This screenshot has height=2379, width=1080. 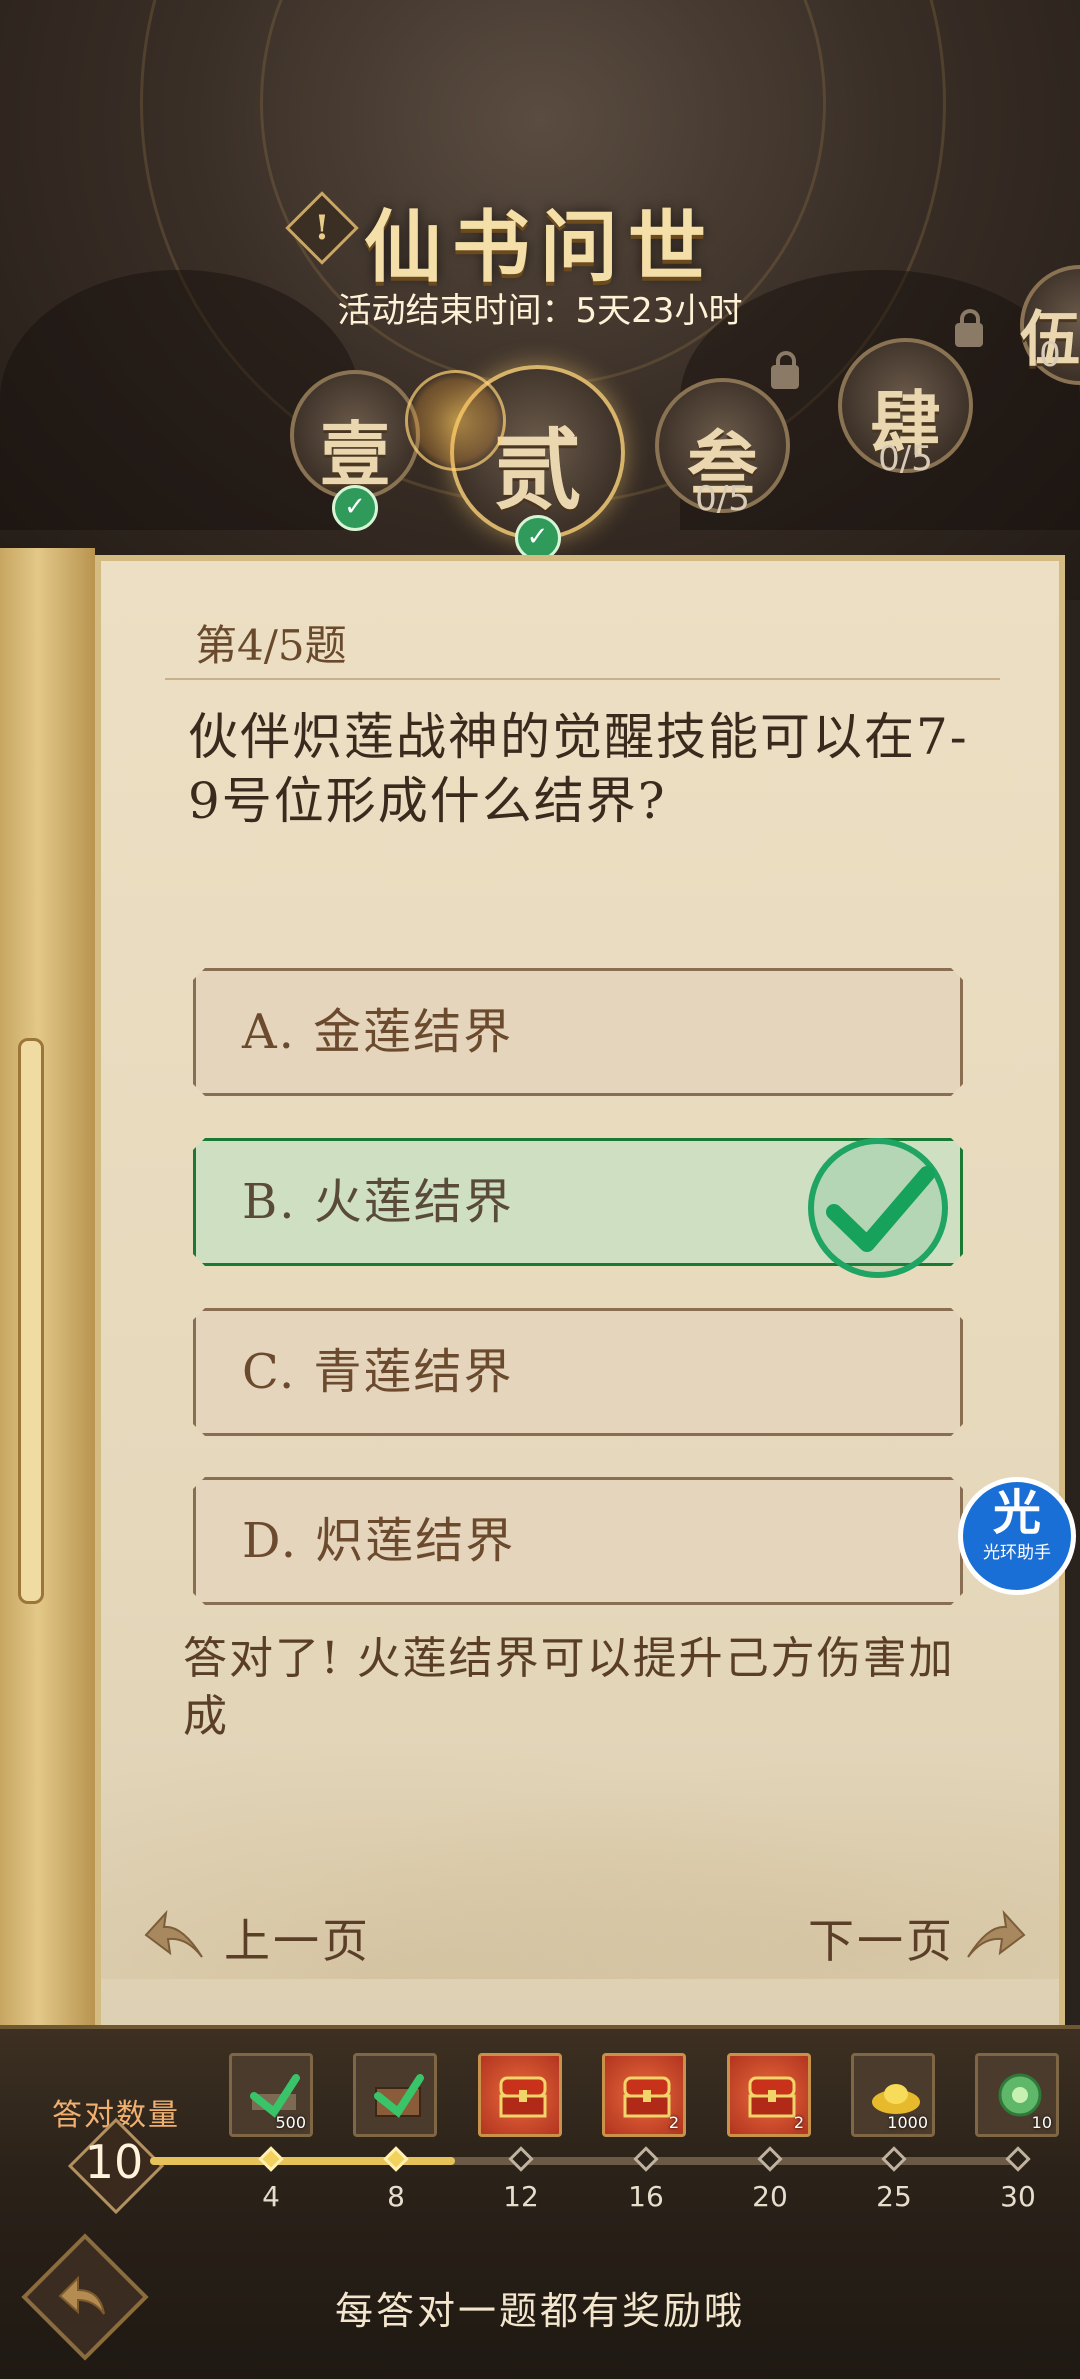 I want to click on reward-slot-4: 2, so click(x=644, y=2095).